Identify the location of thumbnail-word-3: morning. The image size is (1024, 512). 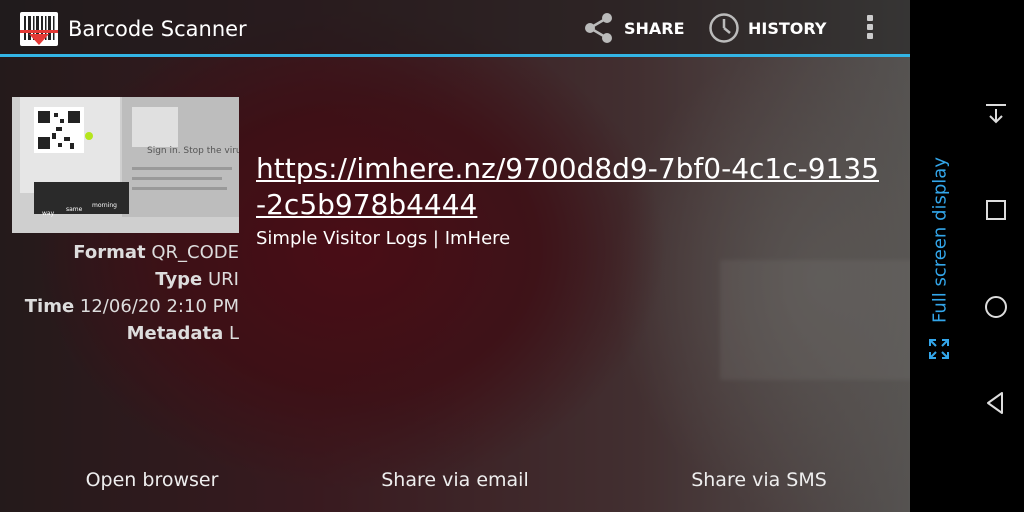
(104, 205).